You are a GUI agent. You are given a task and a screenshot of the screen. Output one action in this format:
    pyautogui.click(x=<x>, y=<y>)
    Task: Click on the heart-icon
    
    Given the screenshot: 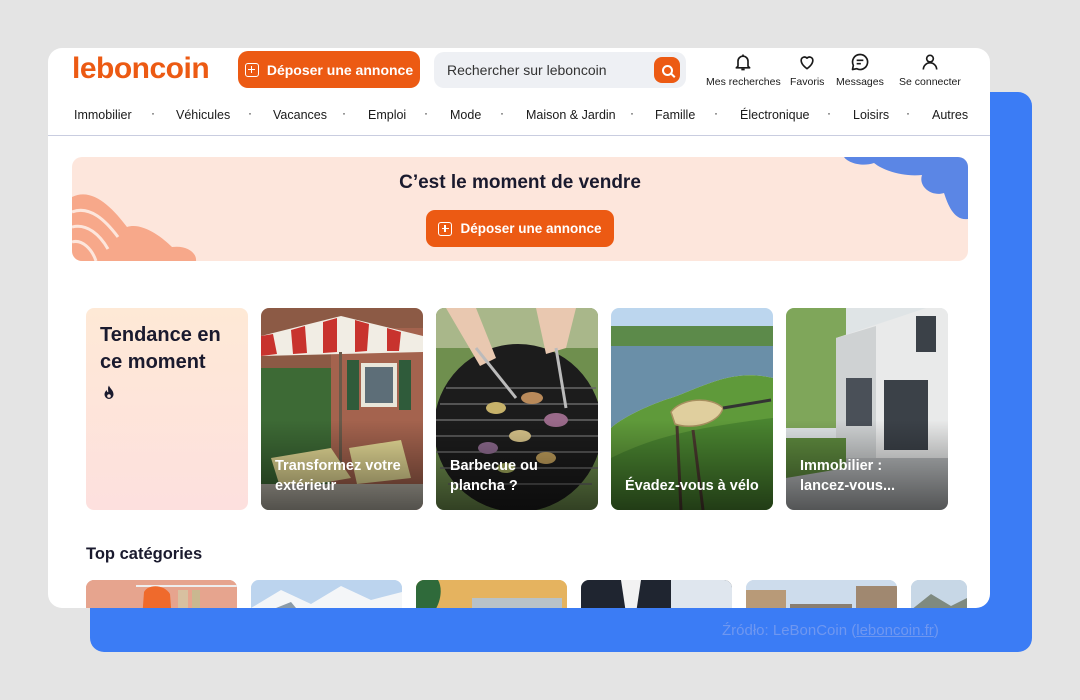 What is the action you would take?
    pyautogui.click(x=807, y=63)
    